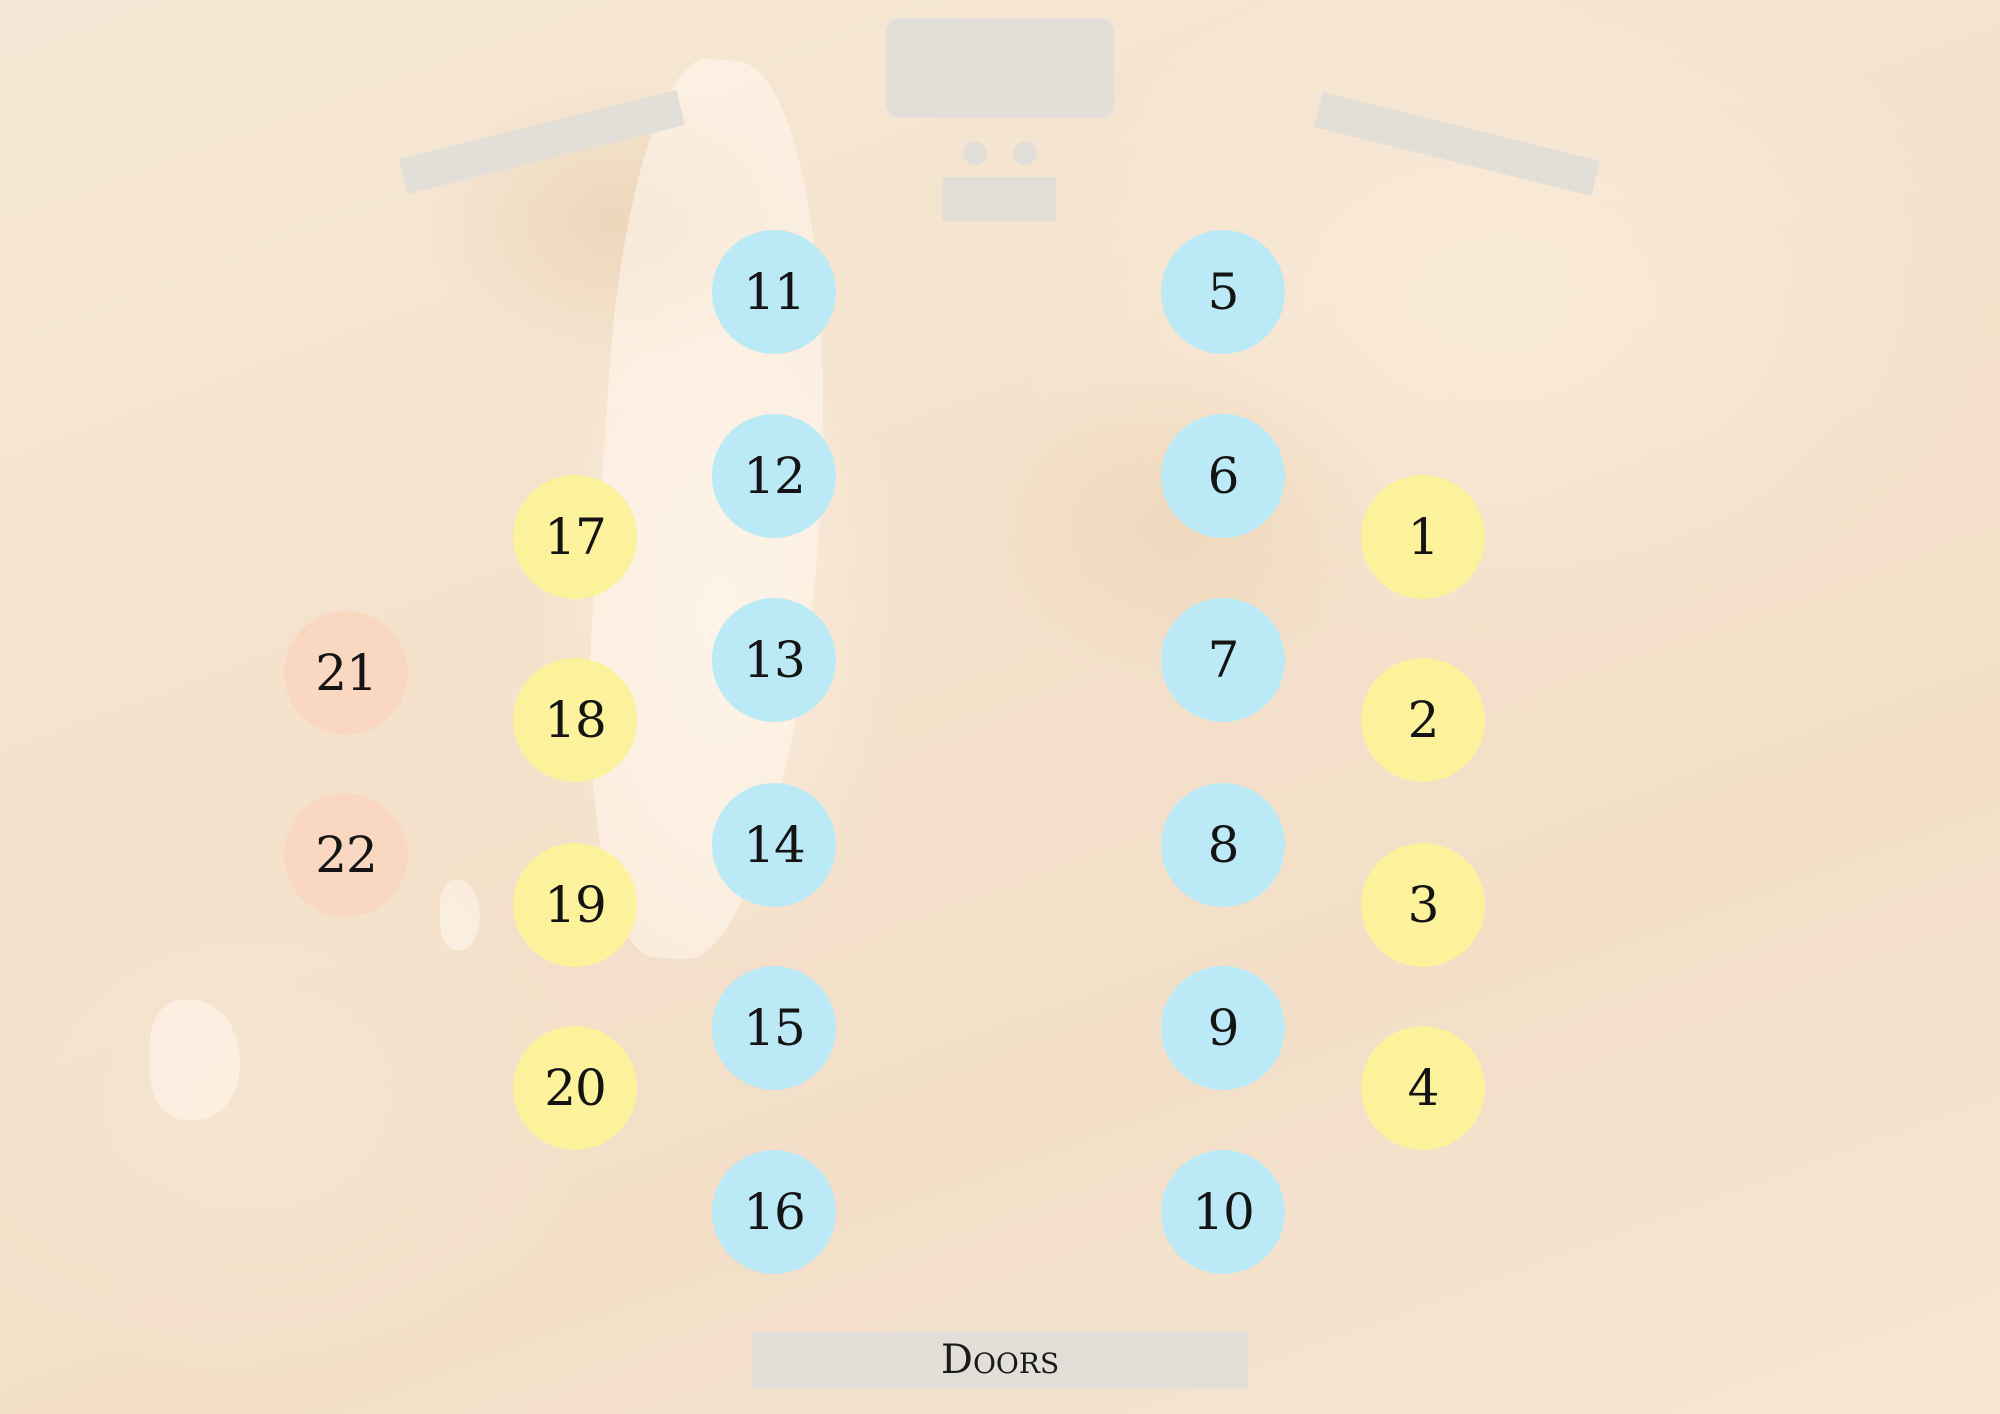 The image size is (2000, 1414). What do you see at coordinates (1223, 476) in the screenshot?
I see `table-6: 6` at bounding box center [1223, 476].